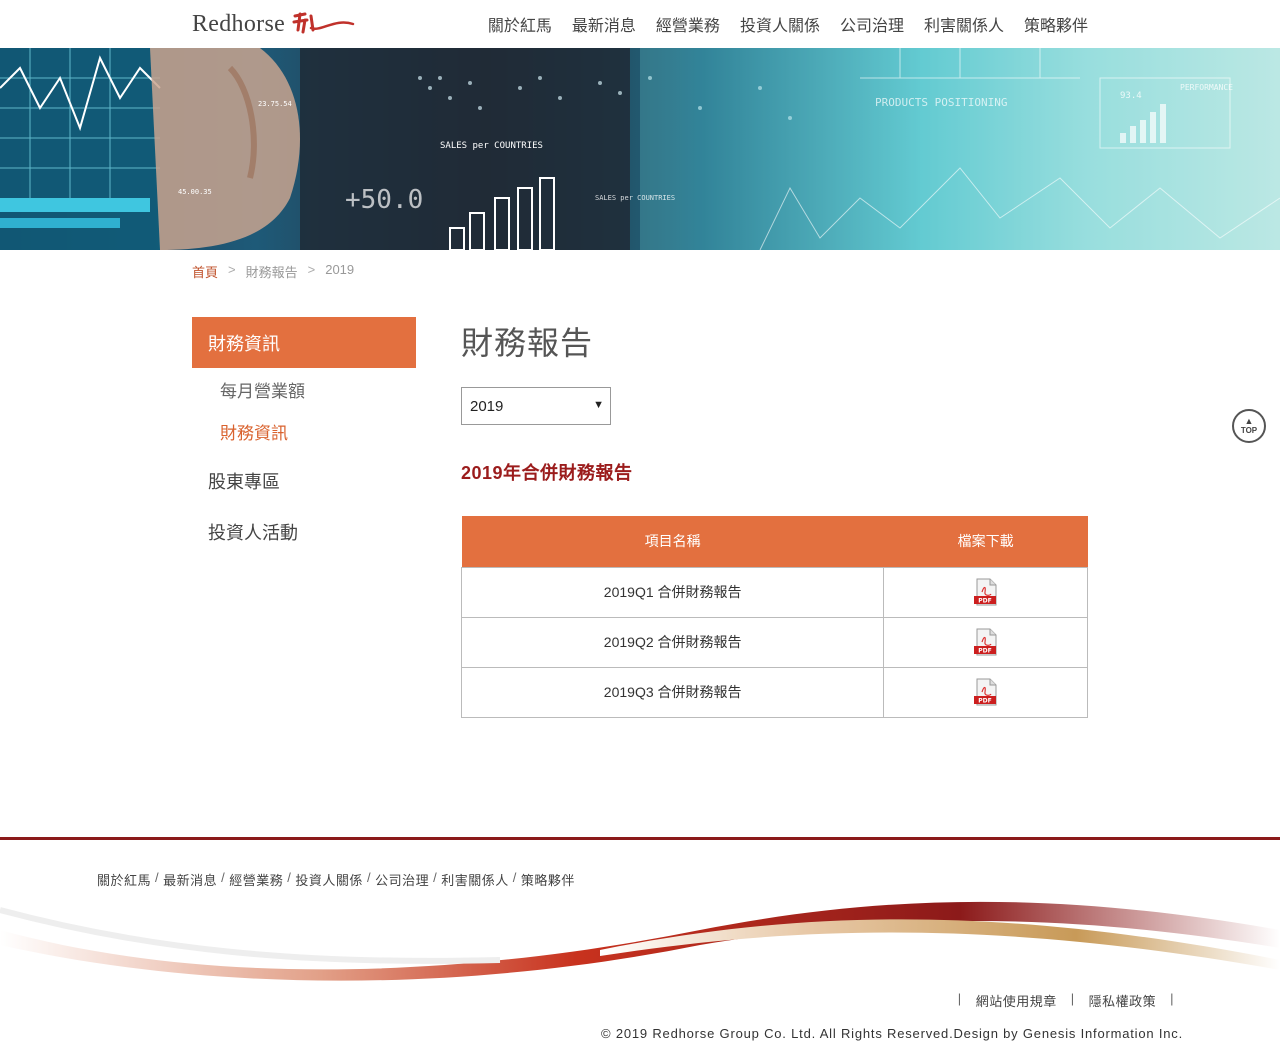 The height and width of the screenshot is (1056, 1280). I want to click on nav-about: 關於紅馬, so click(520, 24).